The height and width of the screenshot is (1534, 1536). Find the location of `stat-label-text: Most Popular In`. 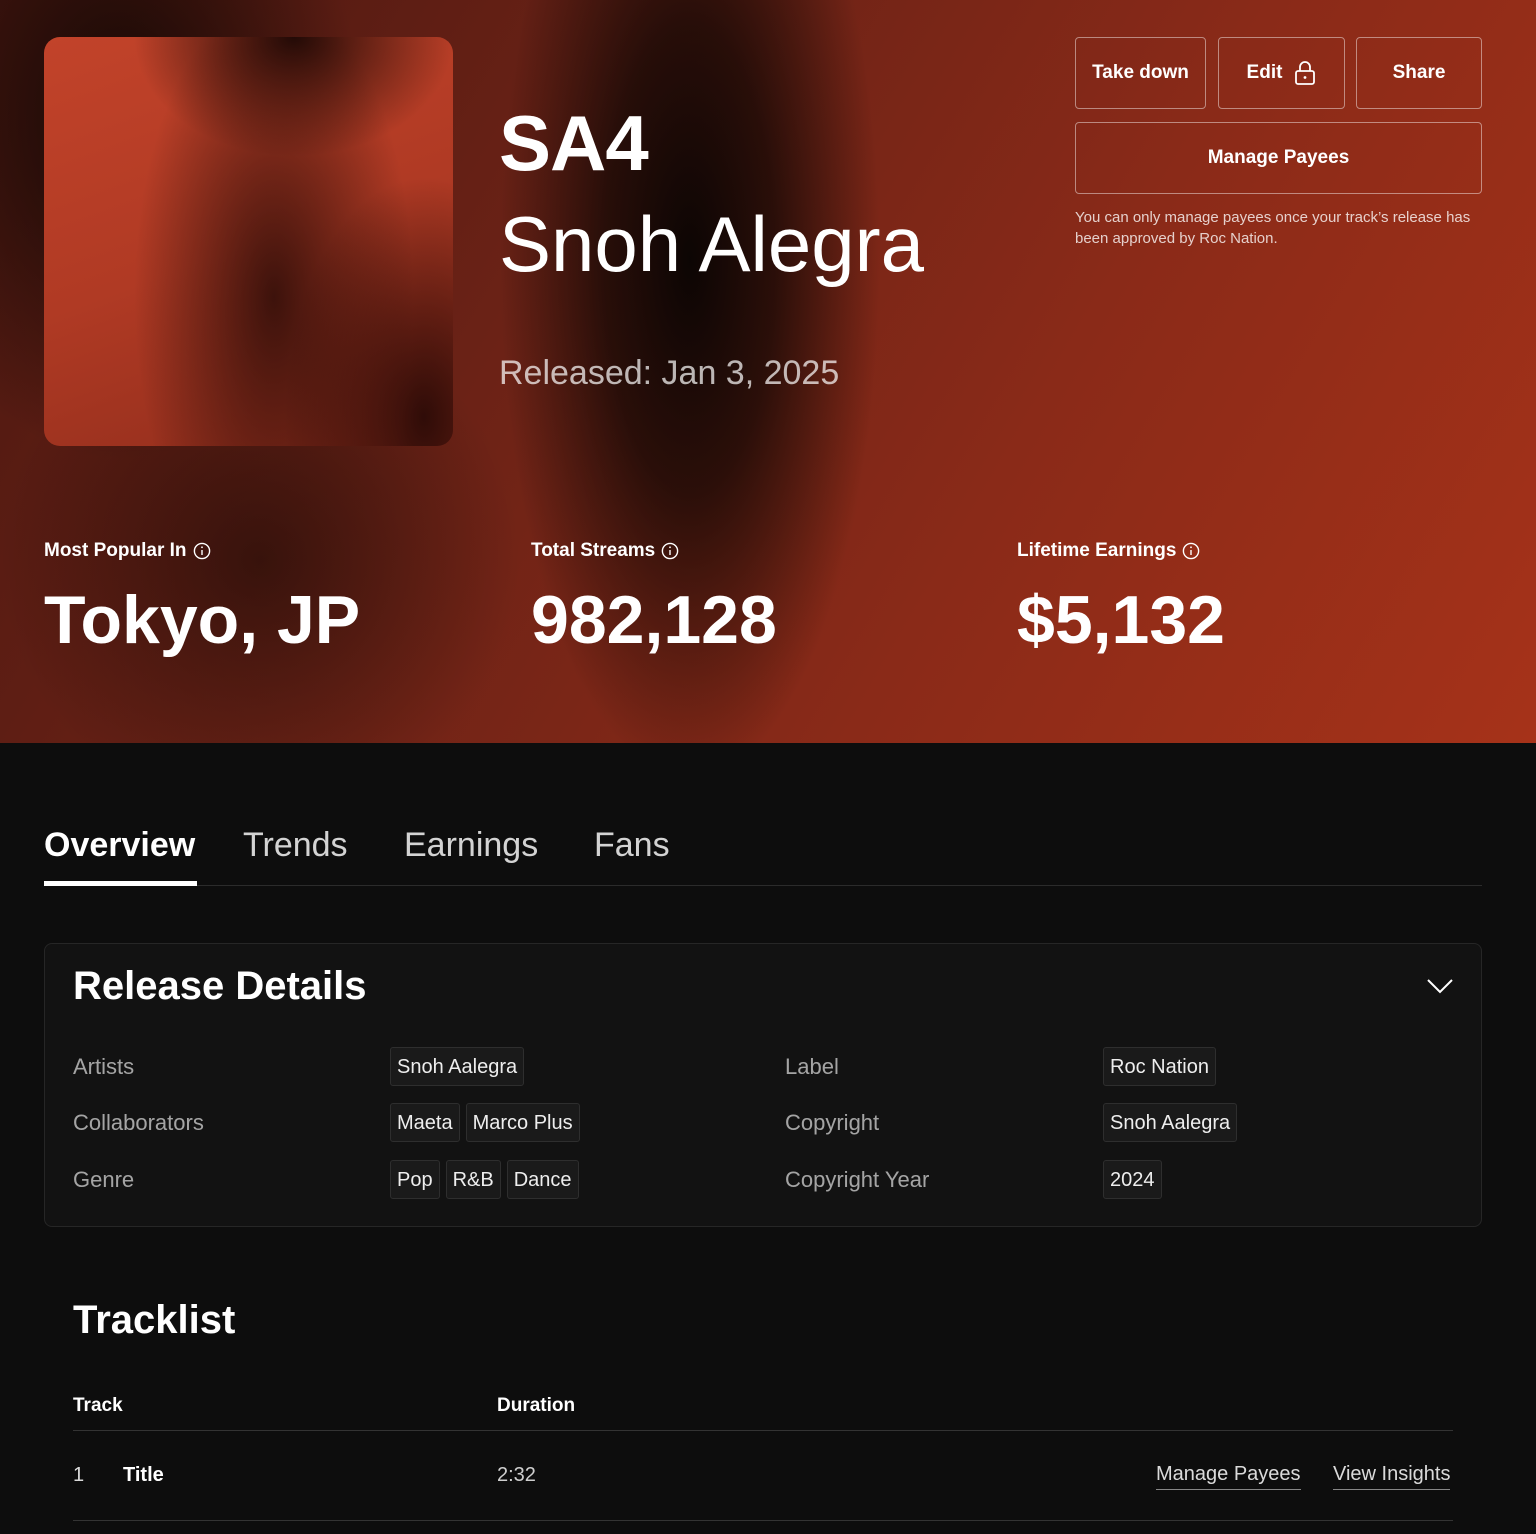

stat-label-text: Most Popular In is located at coordinates (115, 550).